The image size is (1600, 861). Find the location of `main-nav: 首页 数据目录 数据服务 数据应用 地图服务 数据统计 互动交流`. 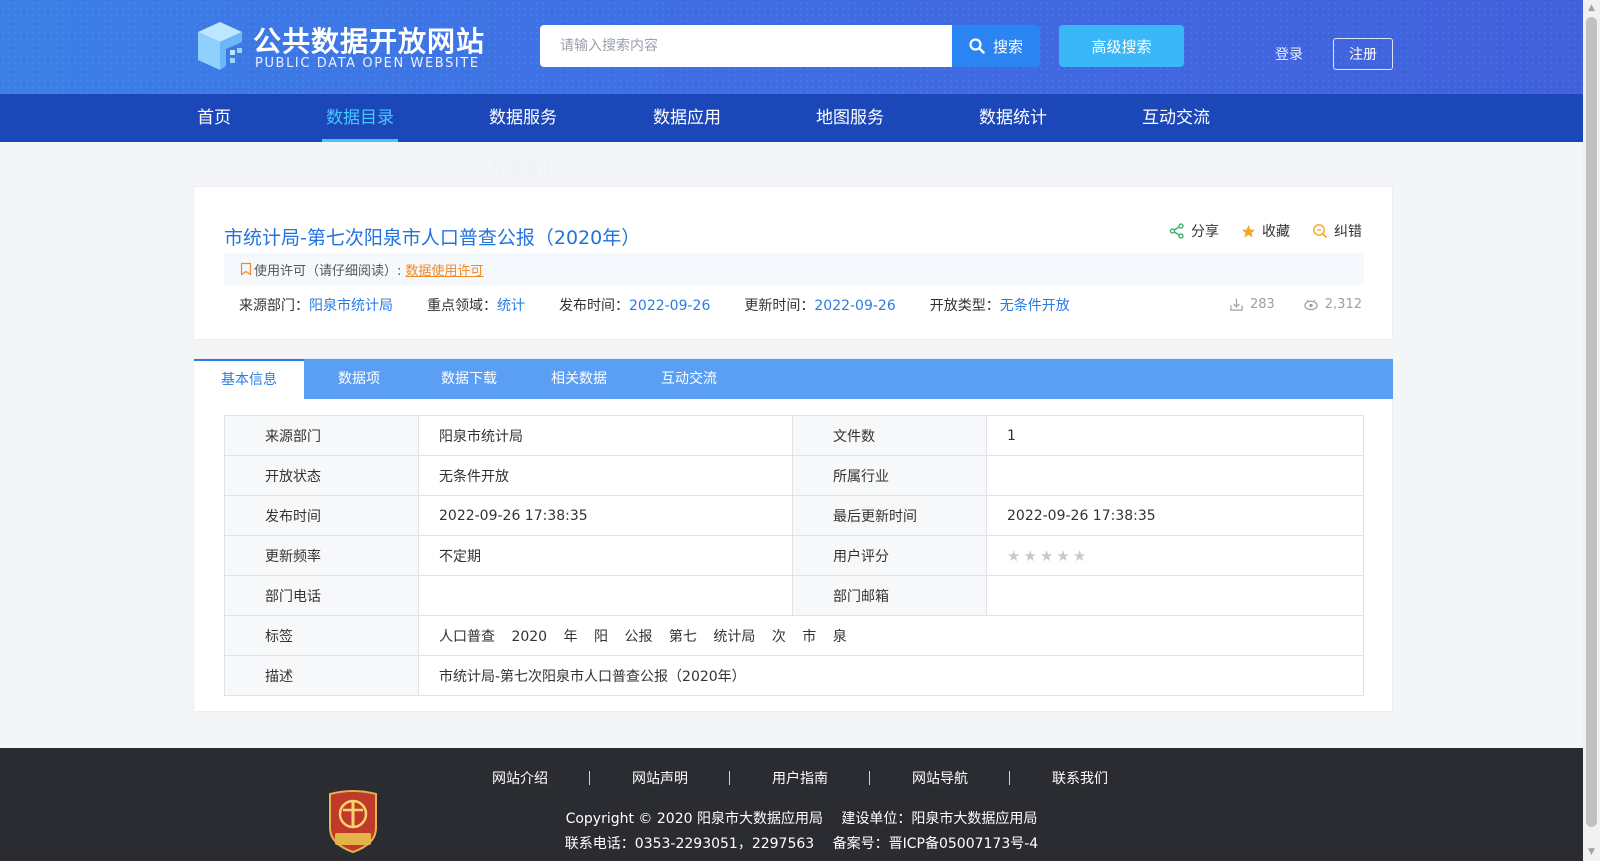

main-nav: 首页 数据目录 数据服务 数据应用 地图服务 数据统计 互动交流 is located at coordinates (791, 118).